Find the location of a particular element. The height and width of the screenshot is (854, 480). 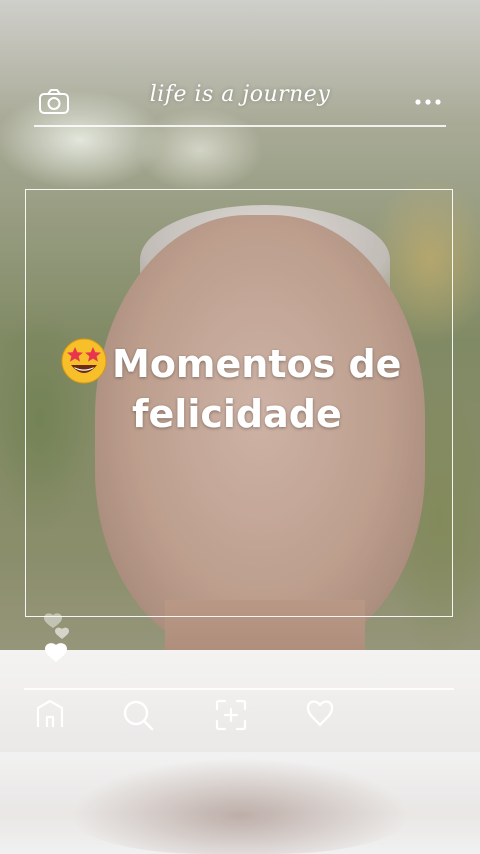

star-struck-emoji-icon is located at coordinates (84, 361).